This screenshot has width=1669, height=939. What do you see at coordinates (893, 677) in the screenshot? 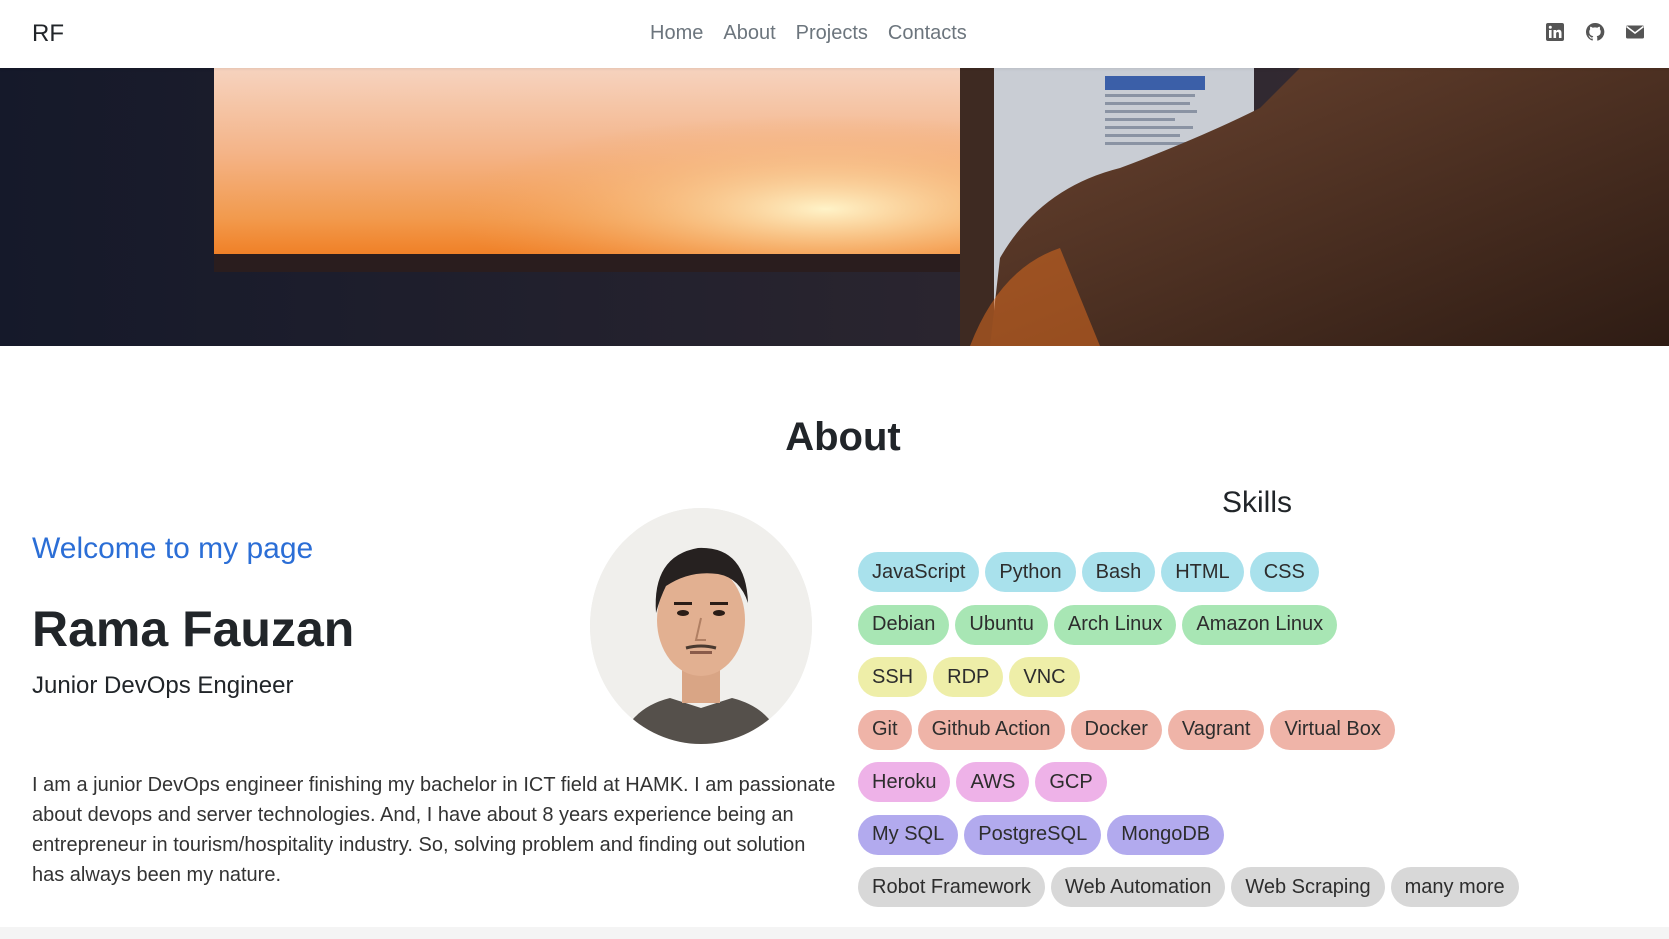
I see `skill-badge: SSH` at bounding box center [893, 677].